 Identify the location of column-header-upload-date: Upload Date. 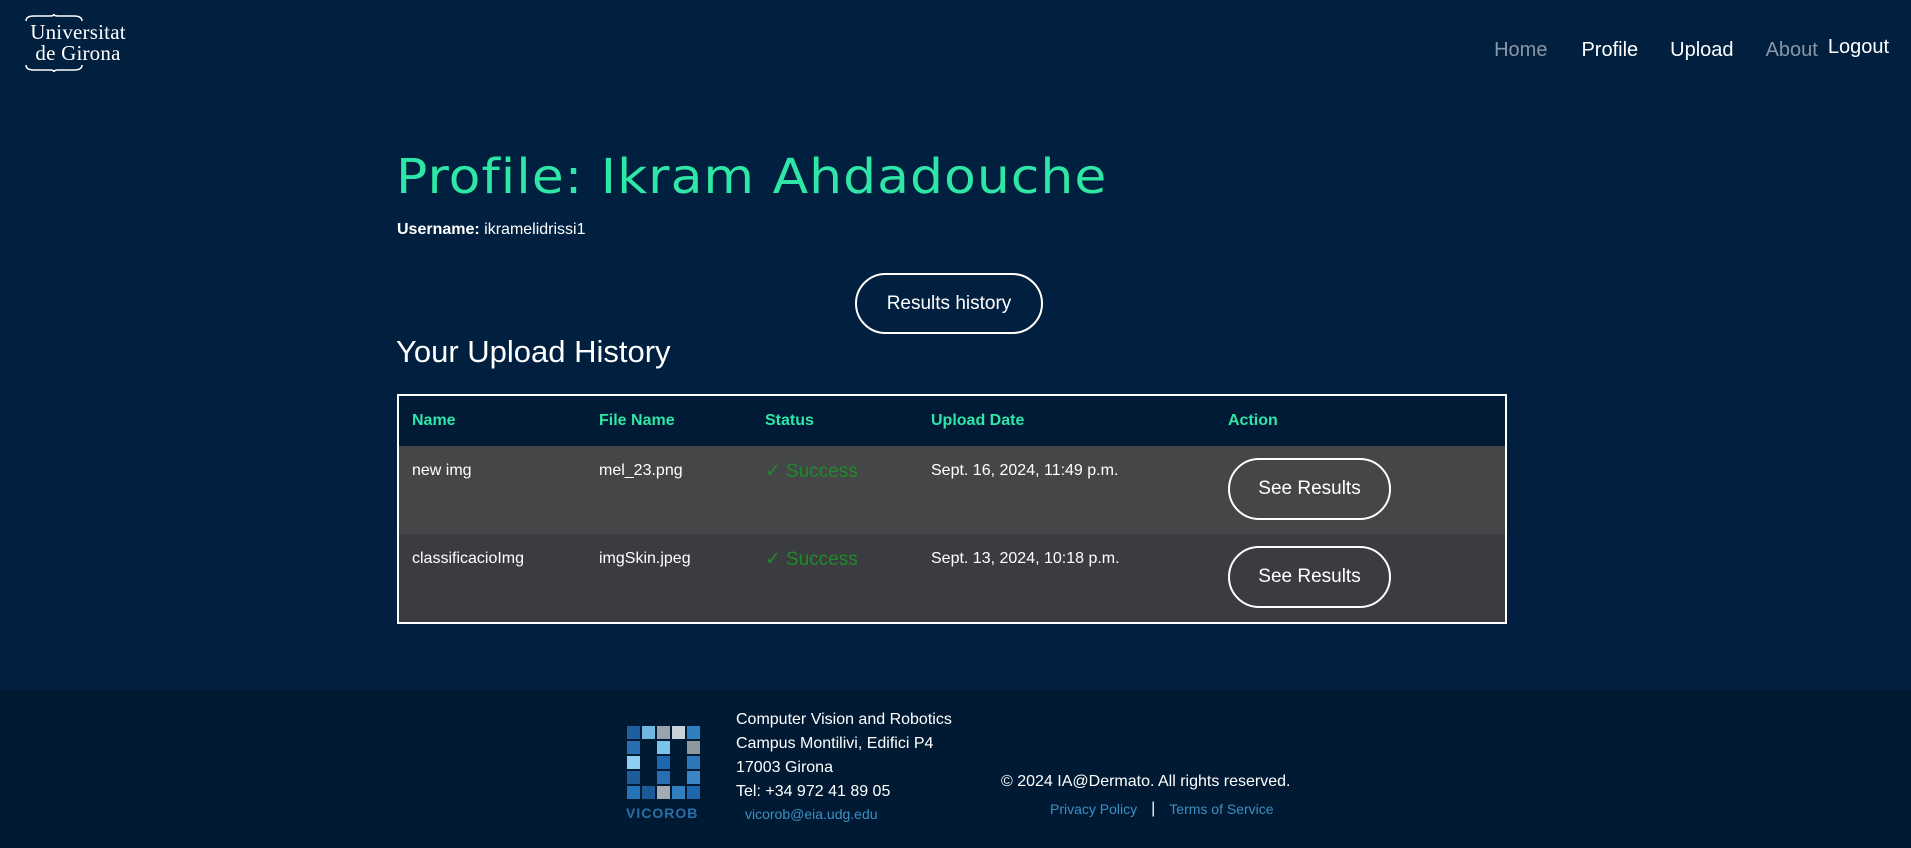
(978, 420).